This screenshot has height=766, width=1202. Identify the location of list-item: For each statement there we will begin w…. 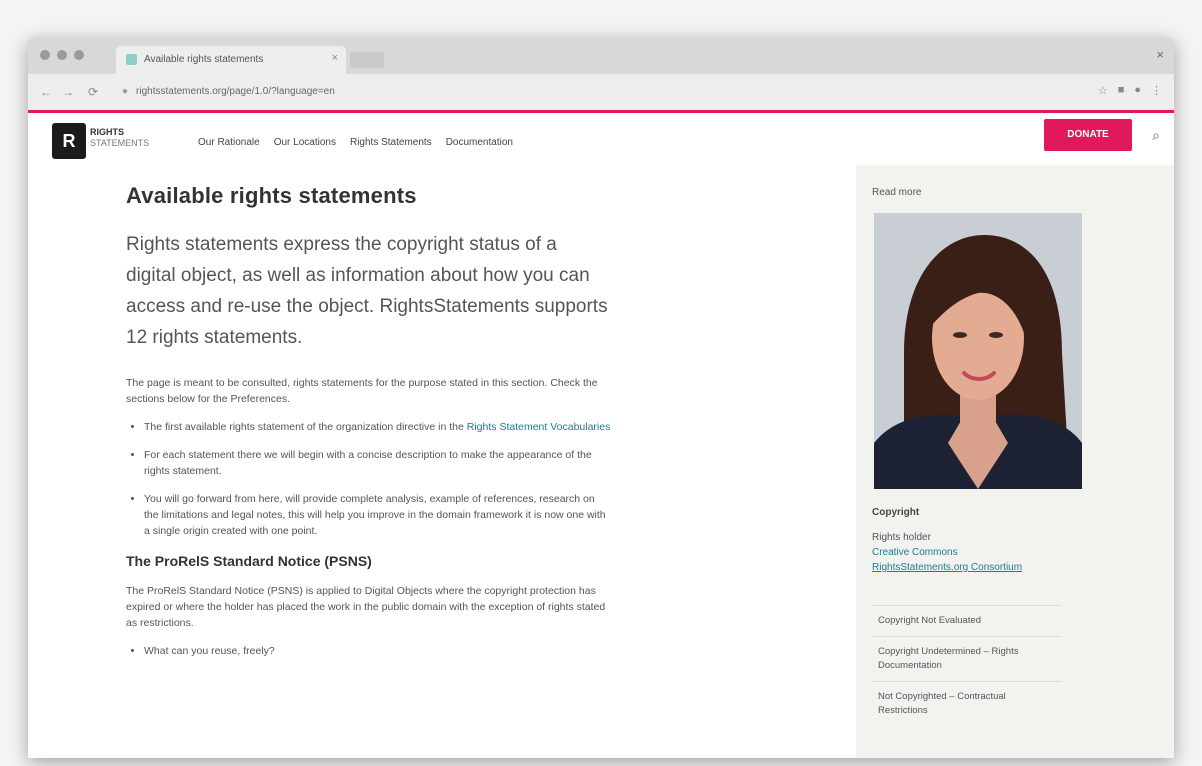
(377, 463).